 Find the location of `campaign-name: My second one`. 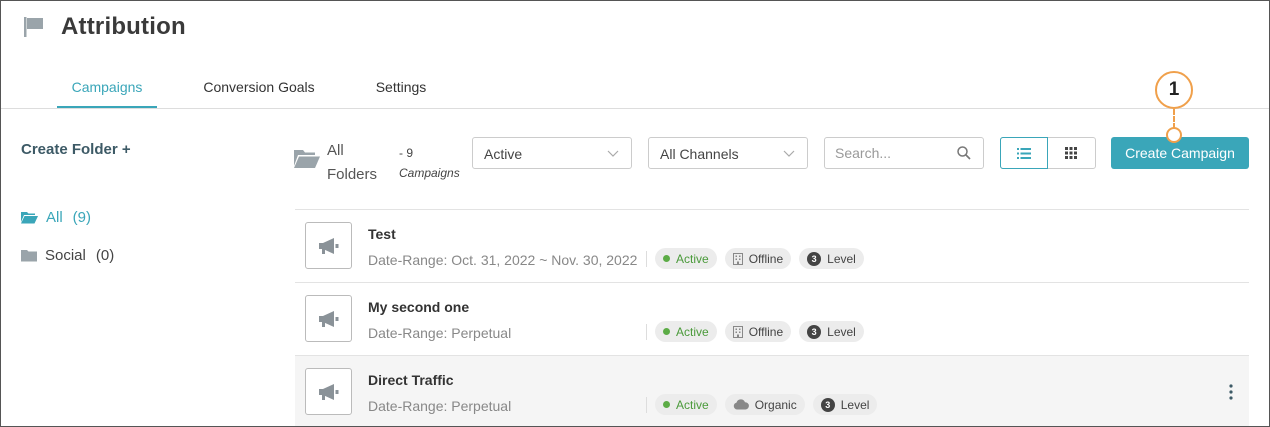

campaign-name: My second one is located at coordinates (418, 307).